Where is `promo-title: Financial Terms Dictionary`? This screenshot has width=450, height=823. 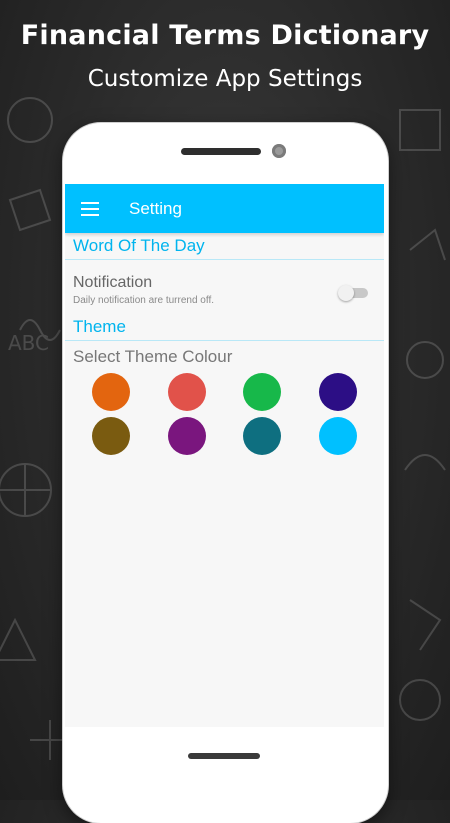
promo-title: Financial Terms Dictionary is located at coordinates (225, 35).